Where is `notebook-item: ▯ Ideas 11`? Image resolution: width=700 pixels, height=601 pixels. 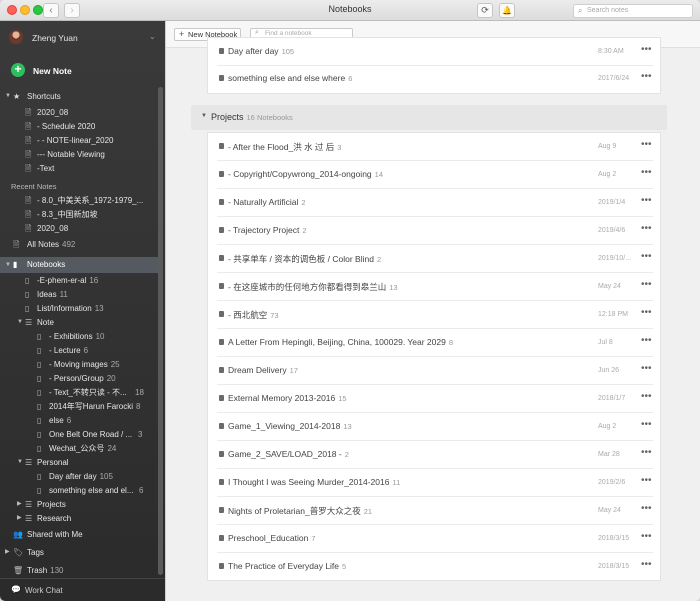 notebook-item: ▯ Ideas 11 is located at coordinates (79, 294).